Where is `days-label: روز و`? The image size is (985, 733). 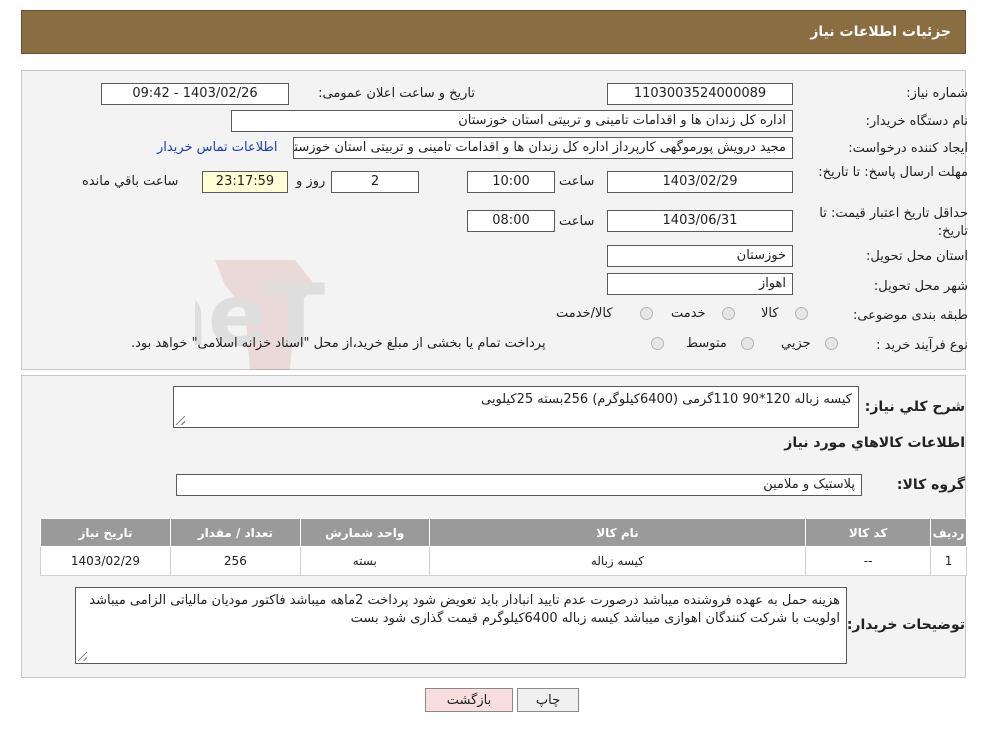
days-label: روز و is located at coordinates (311, 181).